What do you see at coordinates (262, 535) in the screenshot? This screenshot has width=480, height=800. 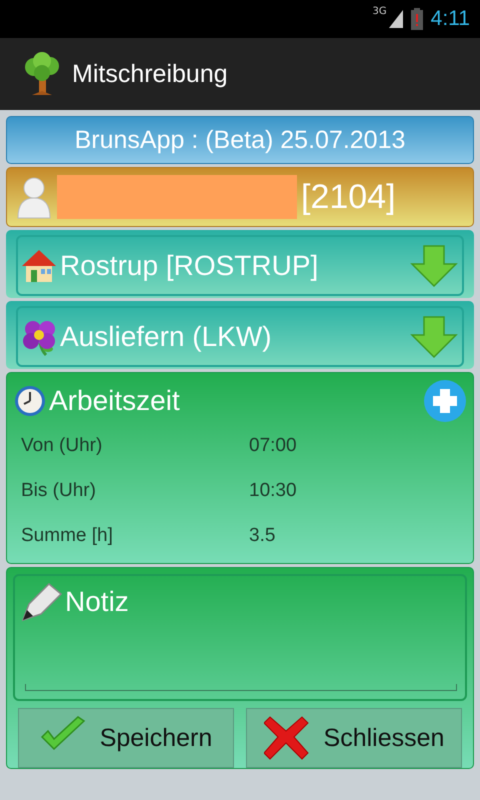 I see `field-value: 3.5` at bounding box center [262, 535].